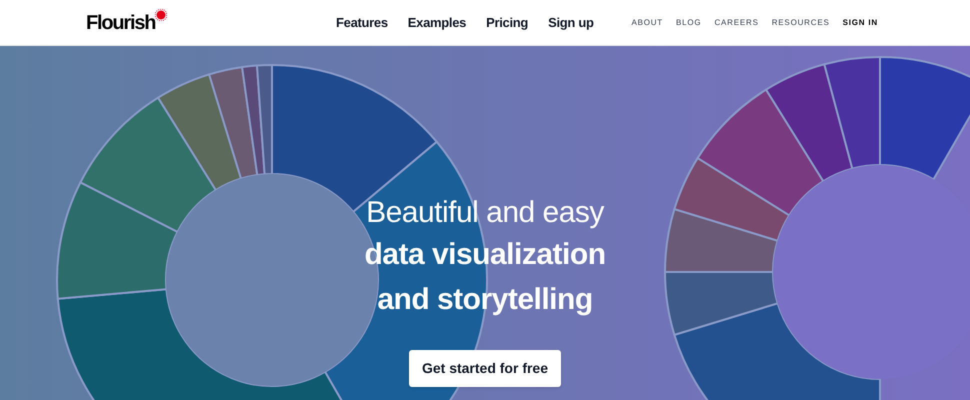  Describe the element at coordinates (507, 22) in the screenshot. I see `nav-link: Pricing` at that location.